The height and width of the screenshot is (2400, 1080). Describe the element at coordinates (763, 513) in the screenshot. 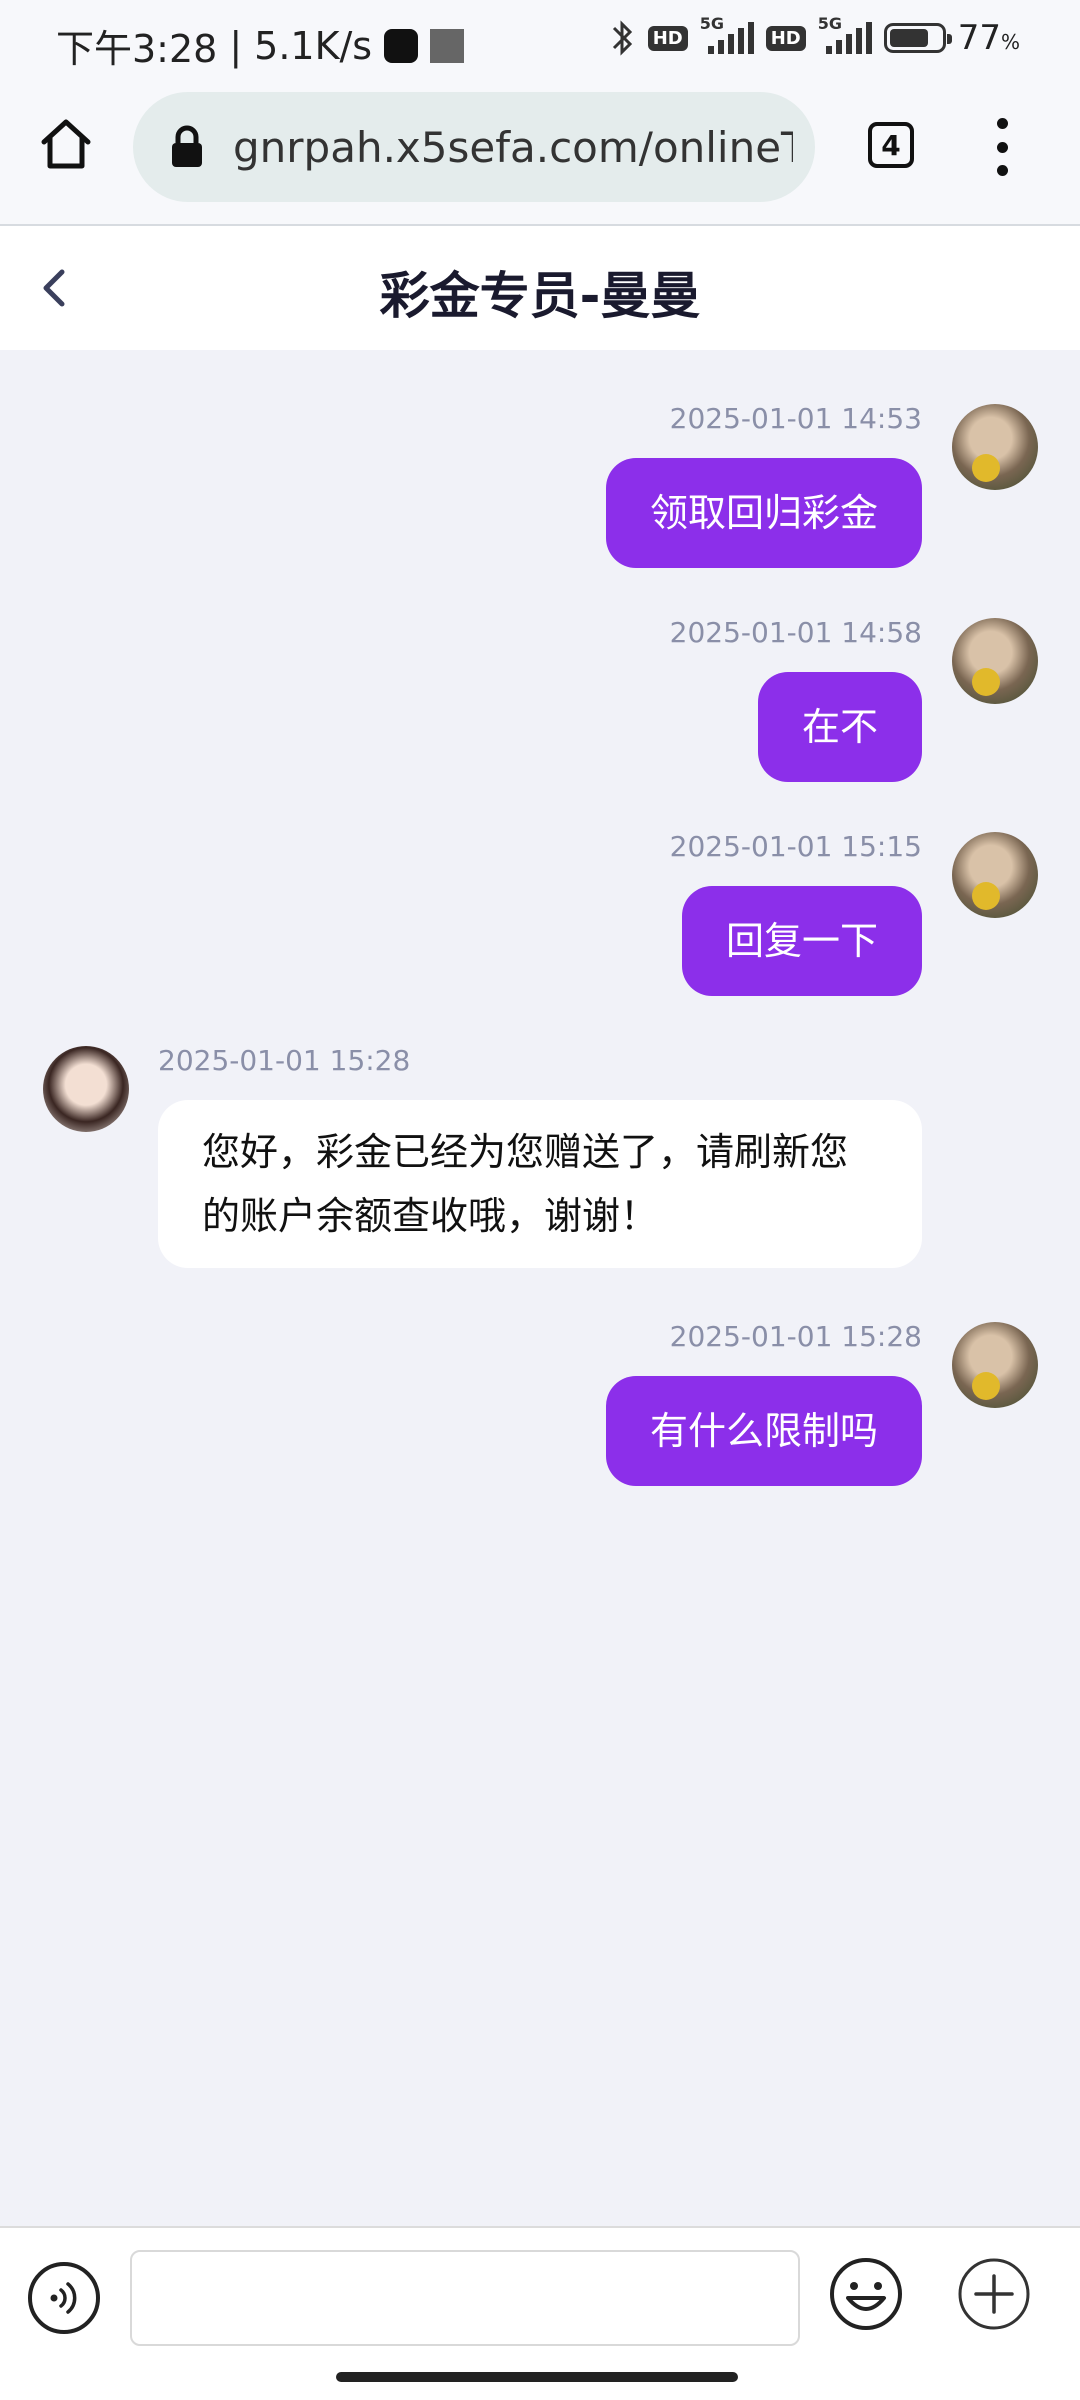

I see `message-bubble: 领取回归彩金` at that location.